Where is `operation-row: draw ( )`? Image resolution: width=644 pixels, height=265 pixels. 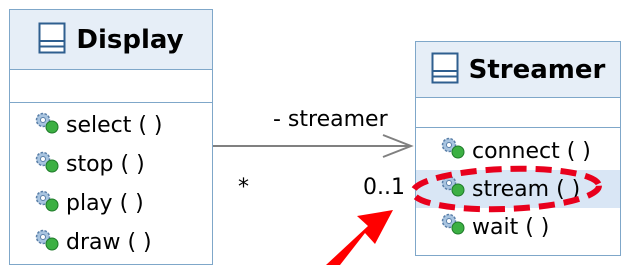 operation-row: draw ( ) is located at coordinates (111, 242).